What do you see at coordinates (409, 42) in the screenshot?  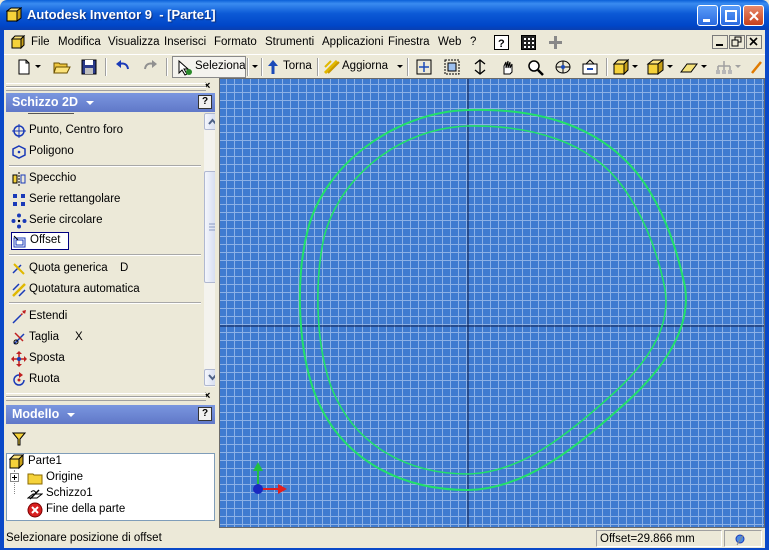 I see `menu-finestra: Finestra` at bounding box center [409, 42].